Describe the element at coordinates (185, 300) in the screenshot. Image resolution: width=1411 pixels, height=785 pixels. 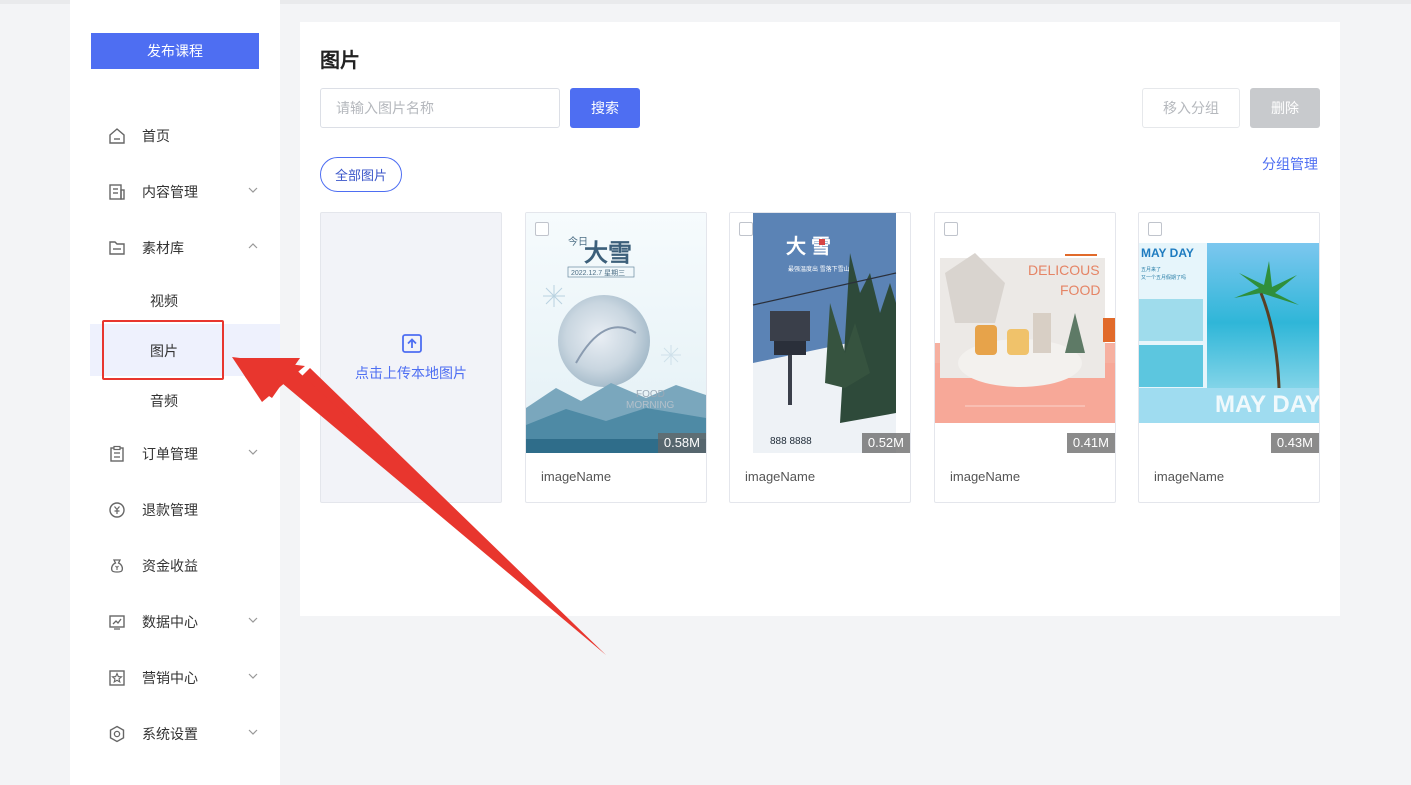
I see `sidebar-subitem-video: 视频` at that location.